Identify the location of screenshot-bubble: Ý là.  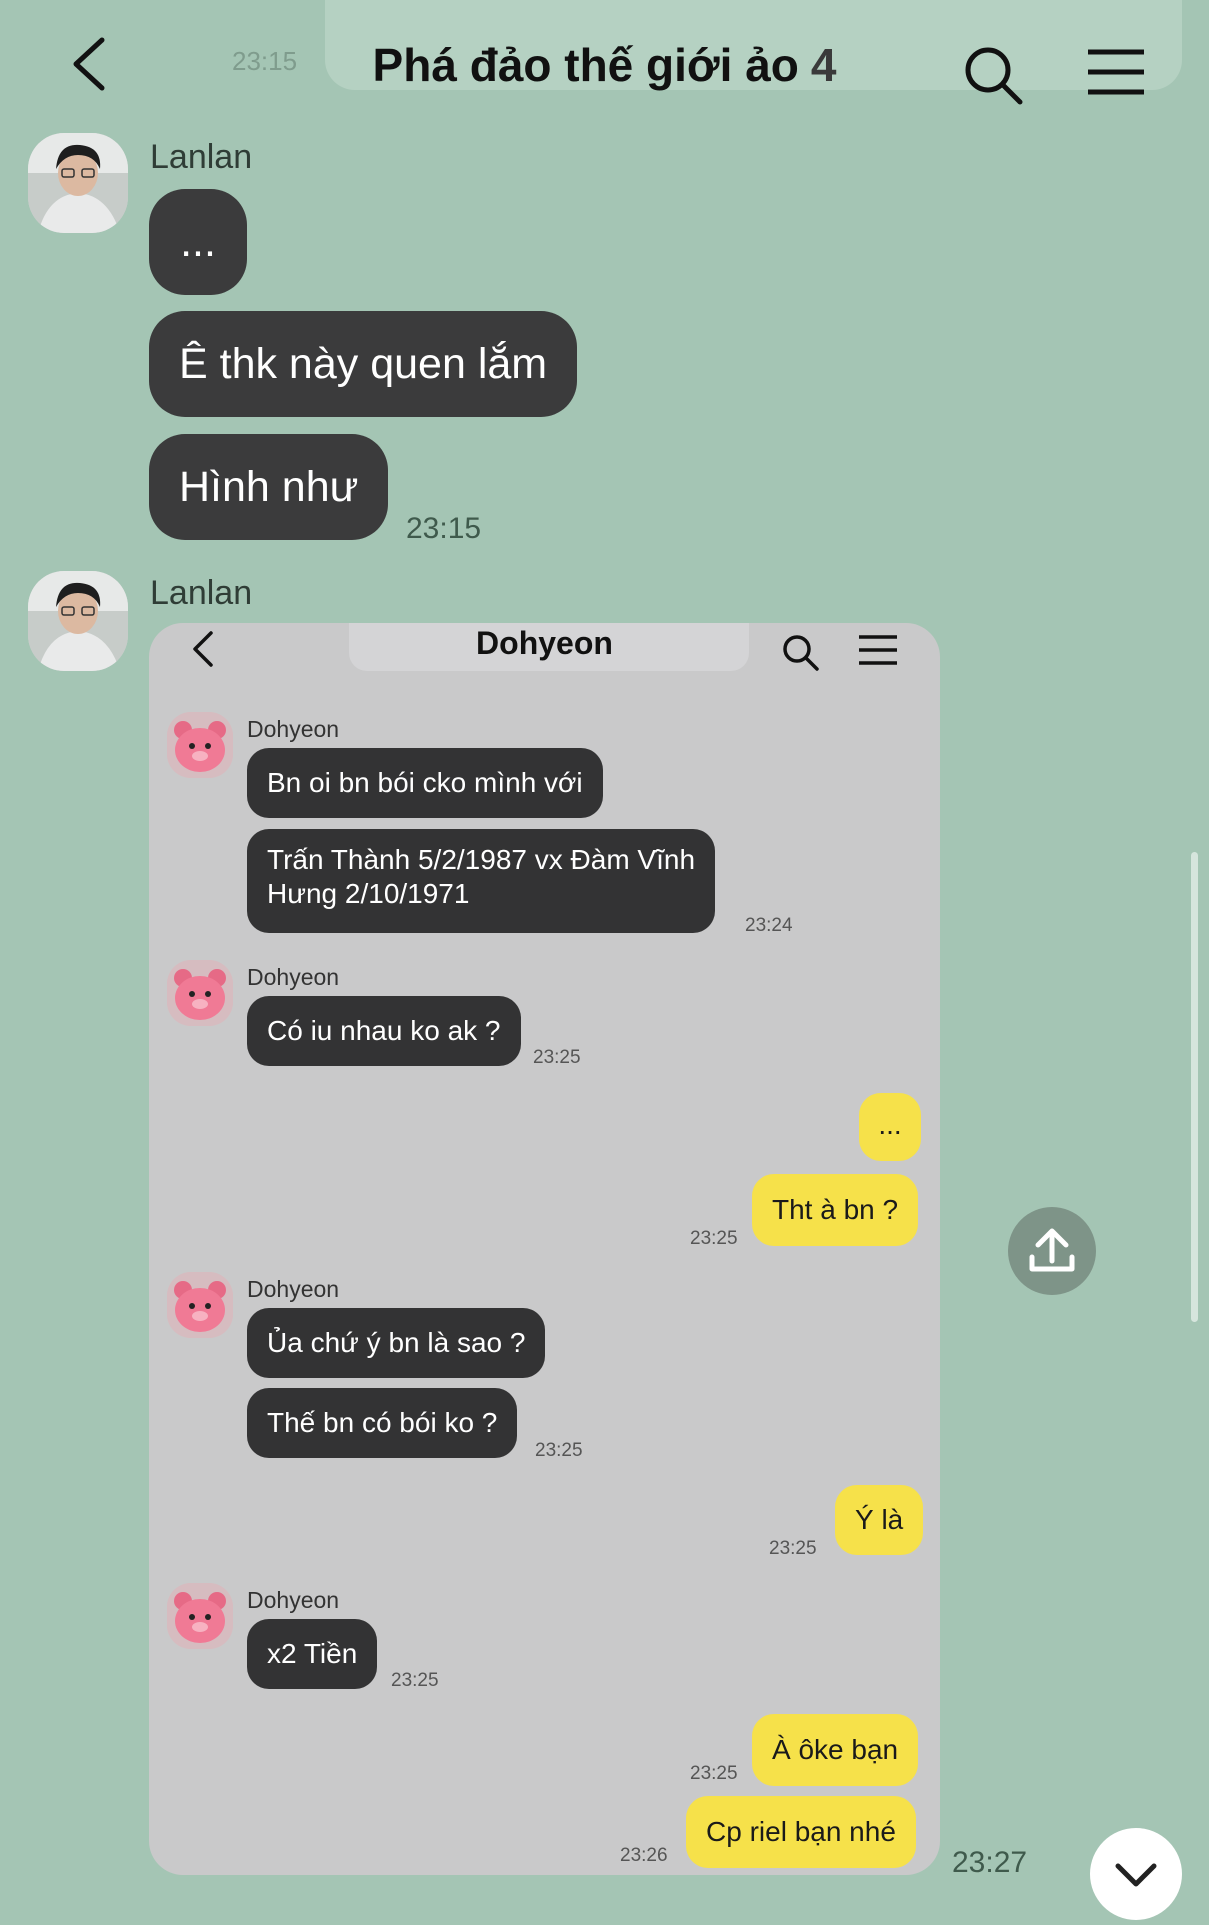
(879, 1520).